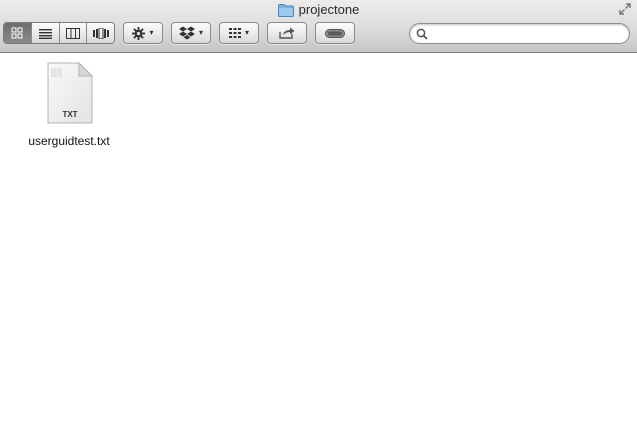 This screenshot has height=435, width=637. I want to click on list-view-button, so click(44, 33).